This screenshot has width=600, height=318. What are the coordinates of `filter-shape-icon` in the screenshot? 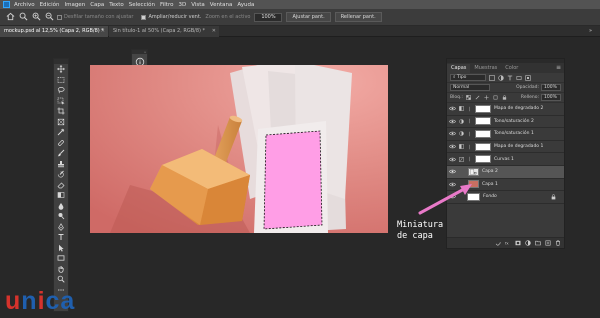 It's located at (519, 78).